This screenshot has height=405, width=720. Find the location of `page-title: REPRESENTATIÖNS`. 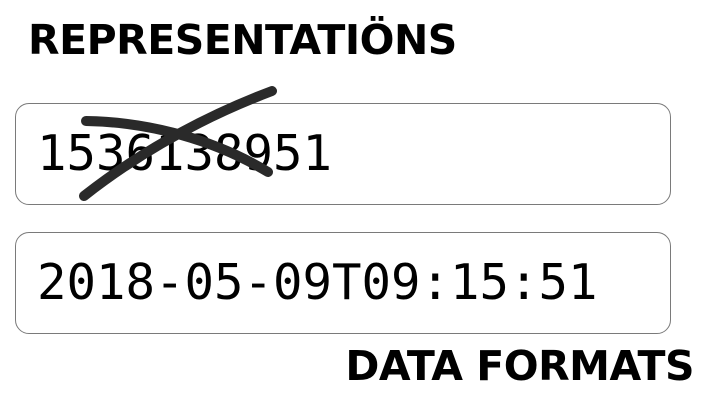

page-title: REPRESENTATIÖNS is located at coordinates (242, 40).